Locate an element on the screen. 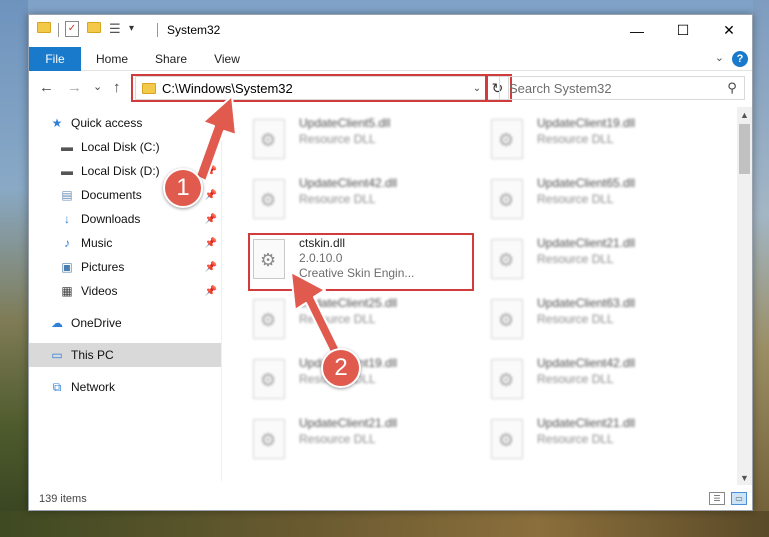 The height and width of the screenshot is (537, 769). qat-dropdown-icon: ▾ is located at coordinates (131, 28).